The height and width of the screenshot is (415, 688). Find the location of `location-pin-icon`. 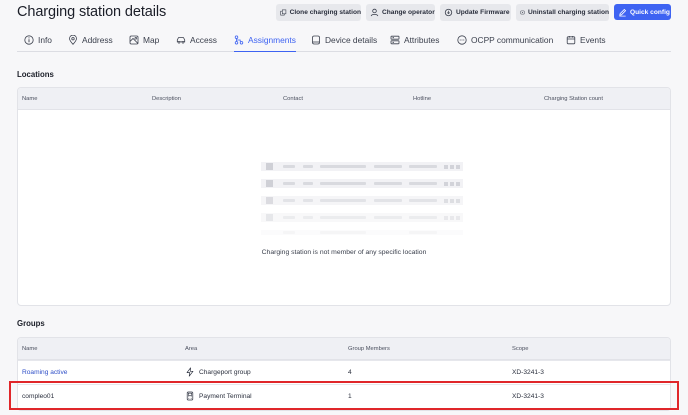

location-pin-icon is located at coordinates (73, 40).